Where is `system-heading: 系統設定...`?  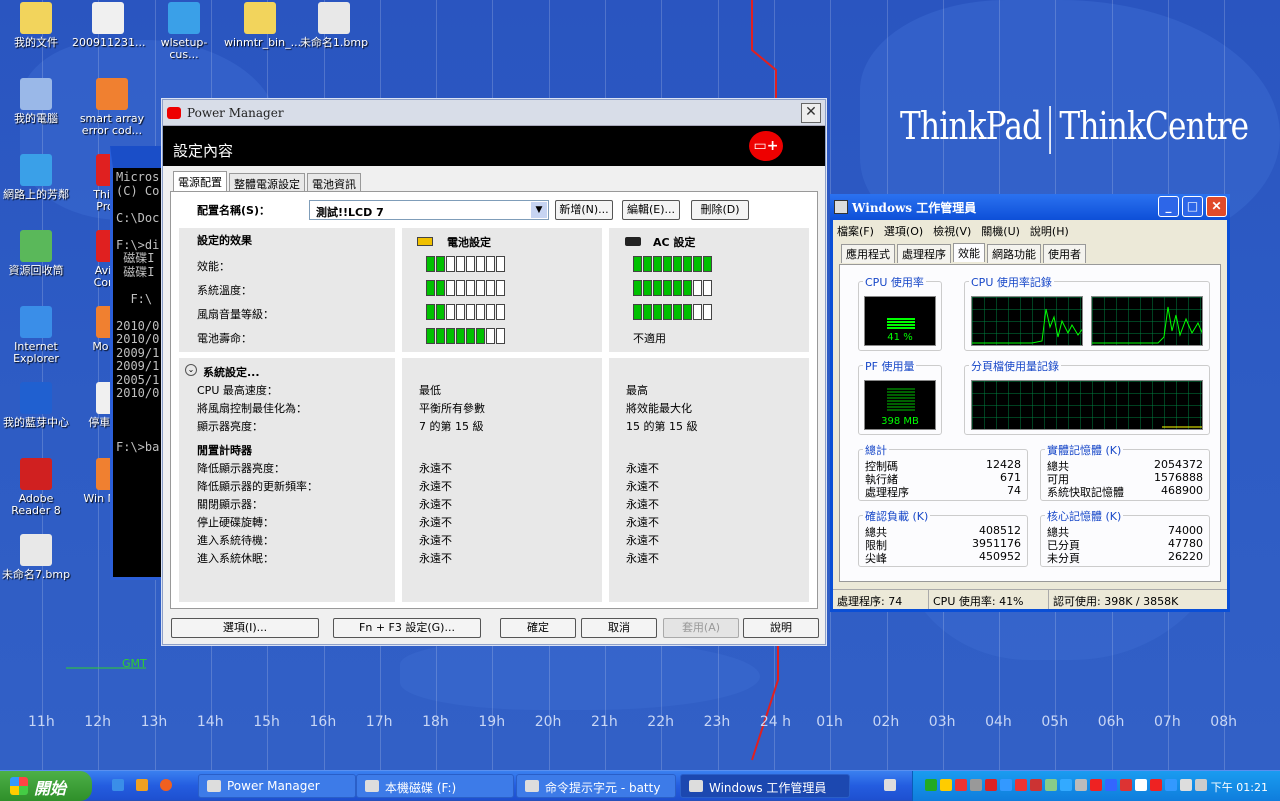 system-heading: 系統設定... is located at coordinates (231, 372).